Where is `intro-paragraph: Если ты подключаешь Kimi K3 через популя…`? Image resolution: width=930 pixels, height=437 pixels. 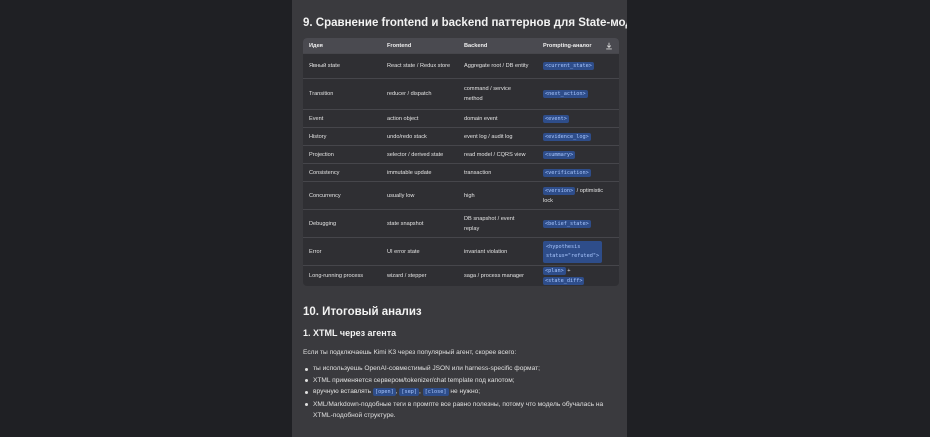 intro-paragraph: Если ты подключаешь Kimi K3 через популя… is located at coordinates (410, 352).